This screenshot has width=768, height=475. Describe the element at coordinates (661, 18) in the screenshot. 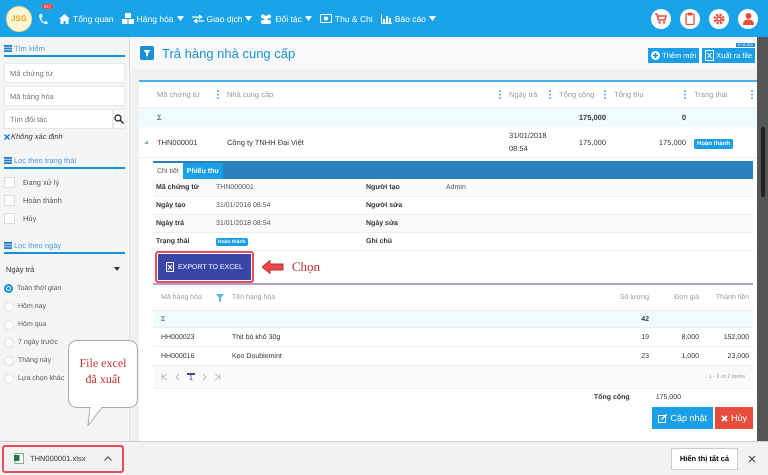

I see `cart-icon` at that location.